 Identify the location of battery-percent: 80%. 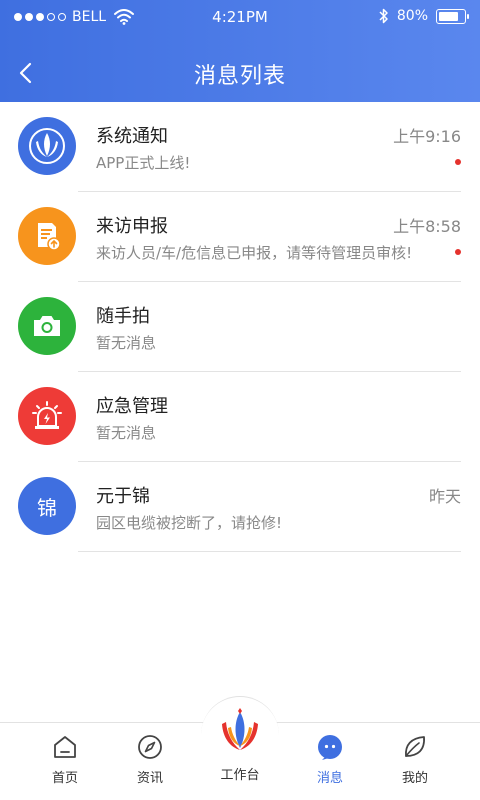
(412, 16).